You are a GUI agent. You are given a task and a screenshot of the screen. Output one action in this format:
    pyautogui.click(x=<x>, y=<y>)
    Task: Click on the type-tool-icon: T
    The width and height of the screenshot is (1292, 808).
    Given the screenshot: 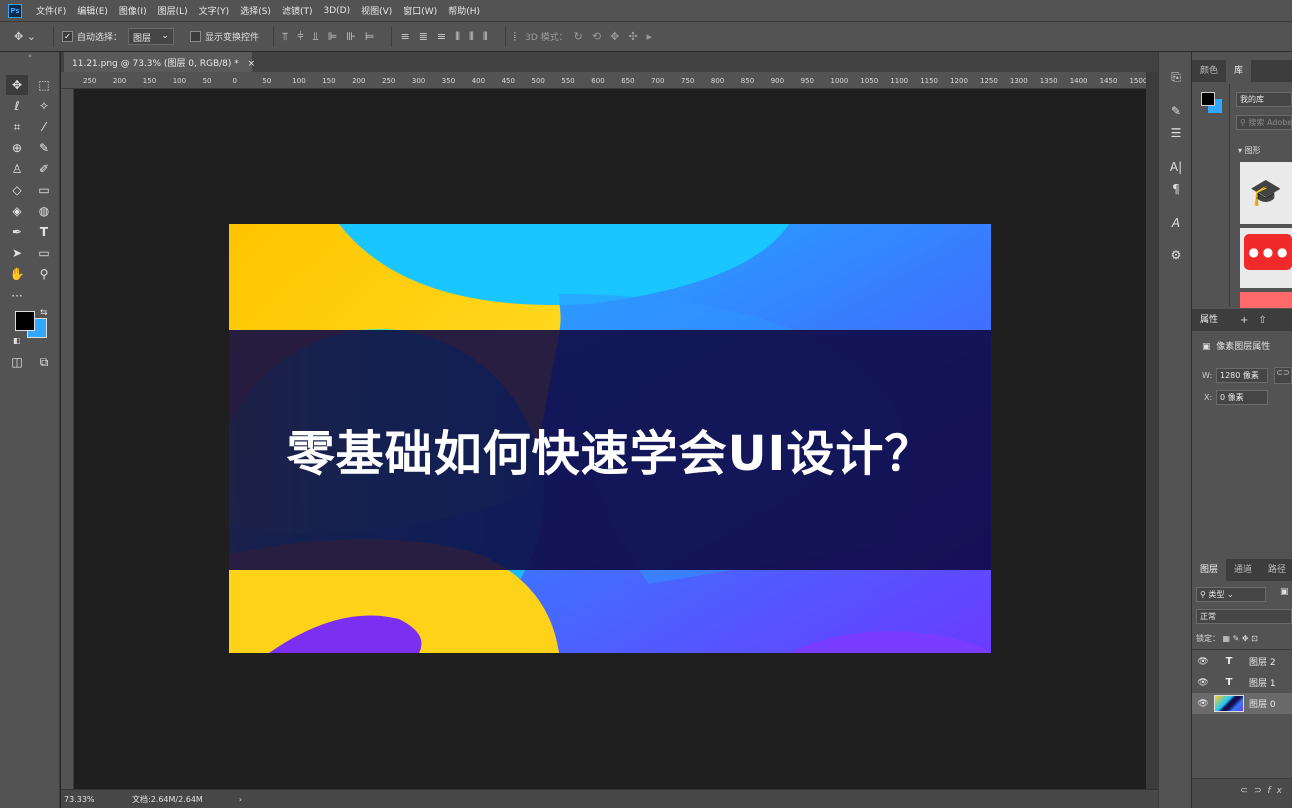 What is the action you would take?
    pyautogui.click(x=44, y=232)
    